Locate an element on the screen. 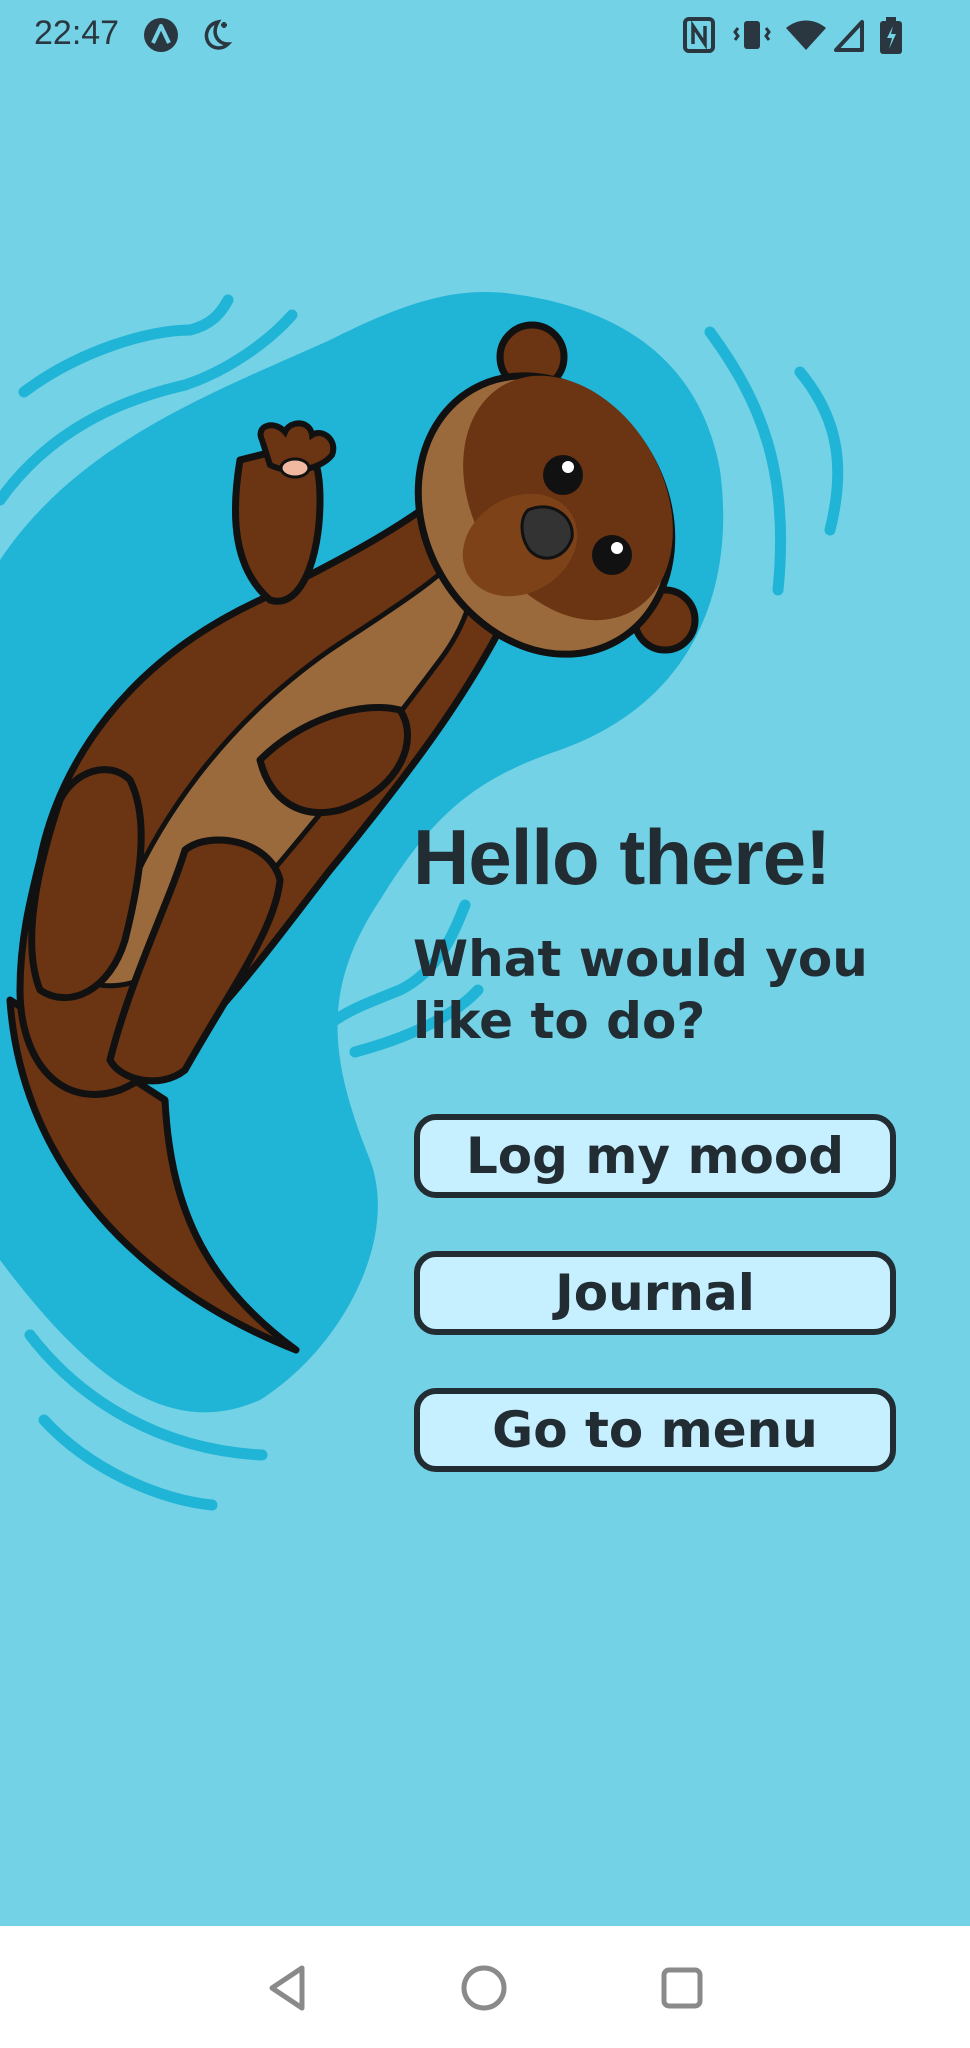  recents-square-icon is located at coordinates (682, 1988).